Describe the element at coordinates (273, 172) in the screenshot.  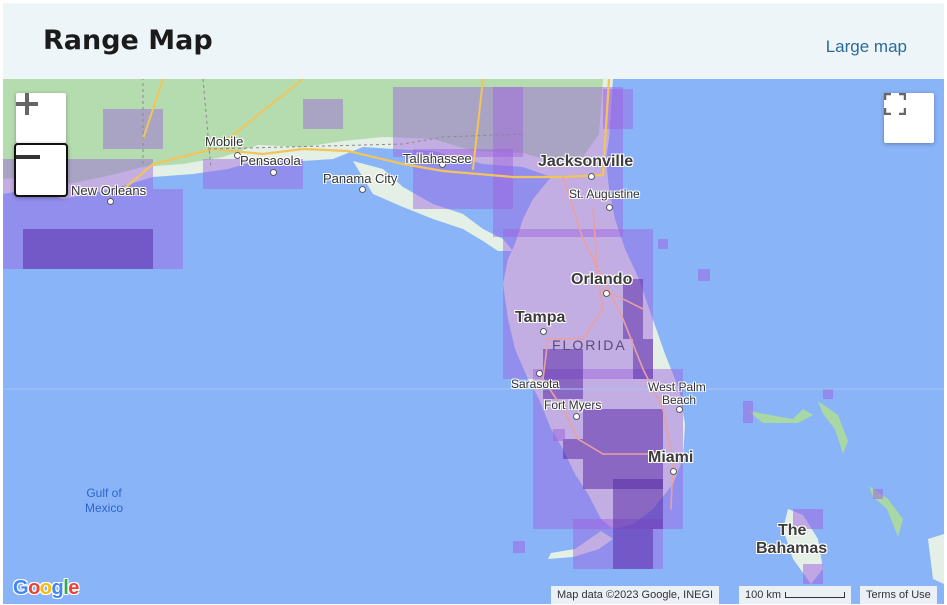
I see `pensacola-dot` at that location.